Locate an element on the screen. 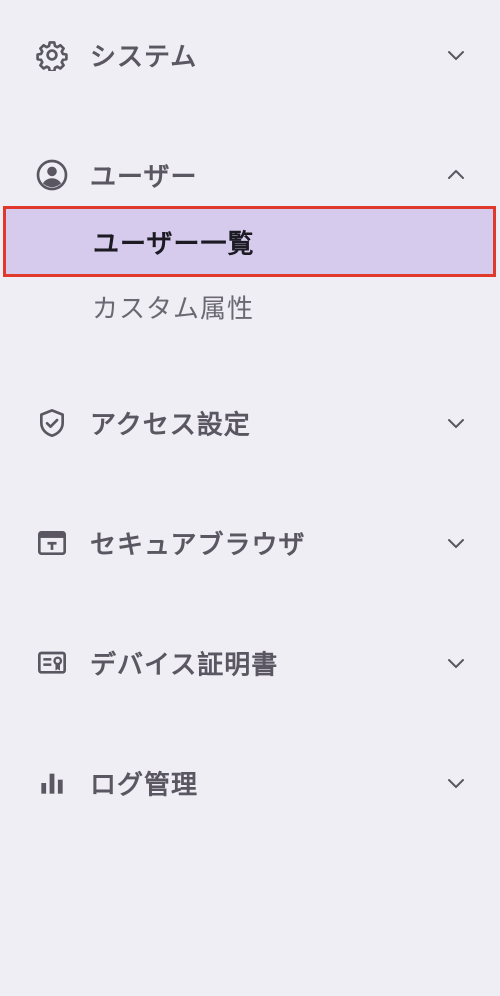 This screenshot has width=500, height=996. sidebar-item-custom-attributes: カスタム属性 is located at coordinates (250, 307).